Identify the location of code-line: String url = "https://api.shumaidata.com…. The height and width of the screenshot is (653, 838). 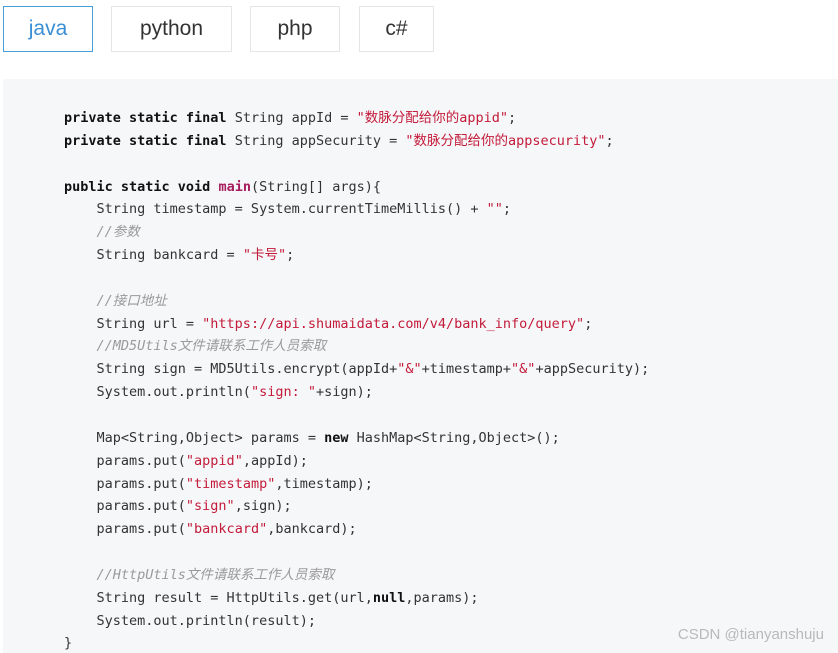
(356, 324).